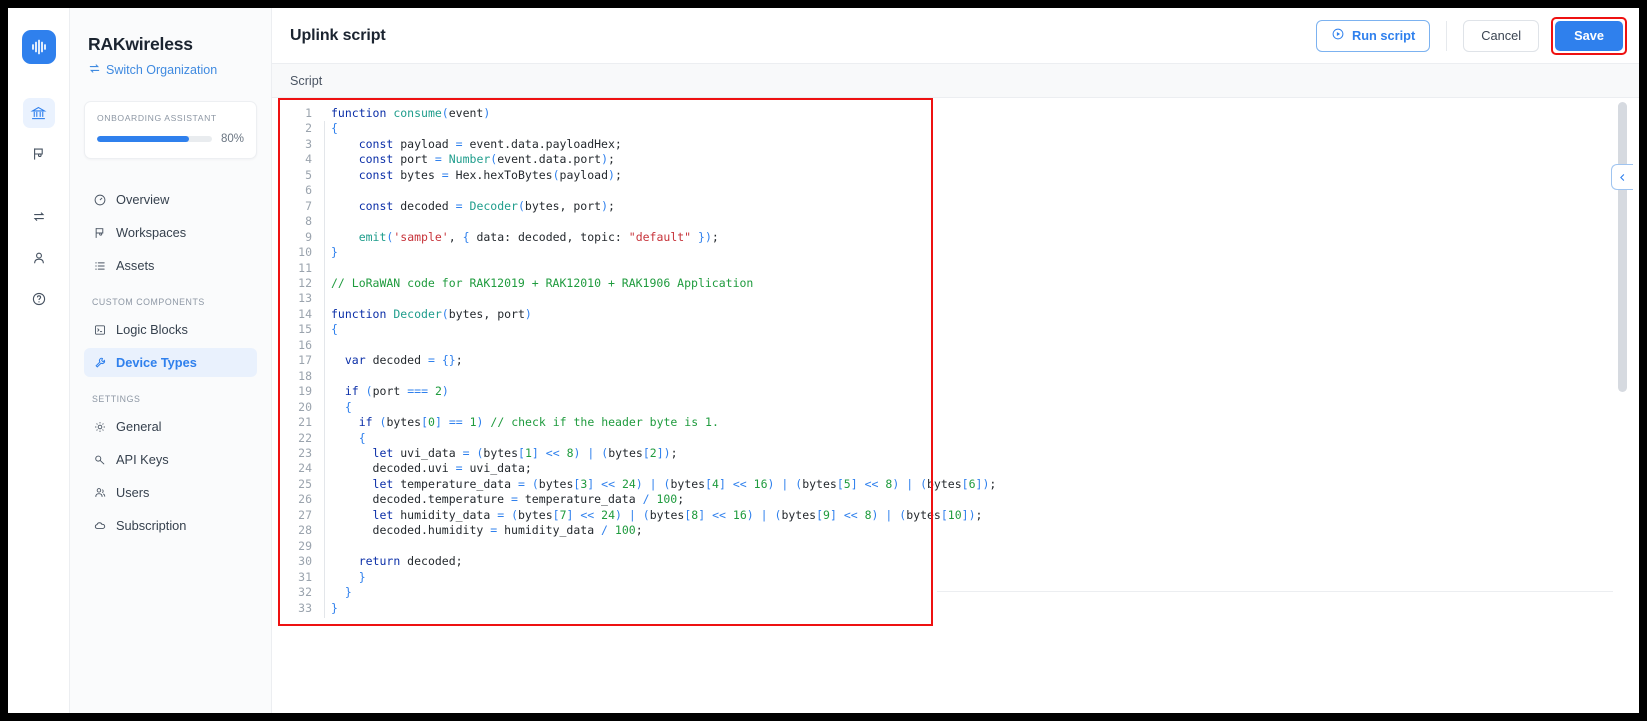  What do you see at coordinates (305, 468) in the screenshot?
I see `line-number: 24` at bounding box center [305, 468].